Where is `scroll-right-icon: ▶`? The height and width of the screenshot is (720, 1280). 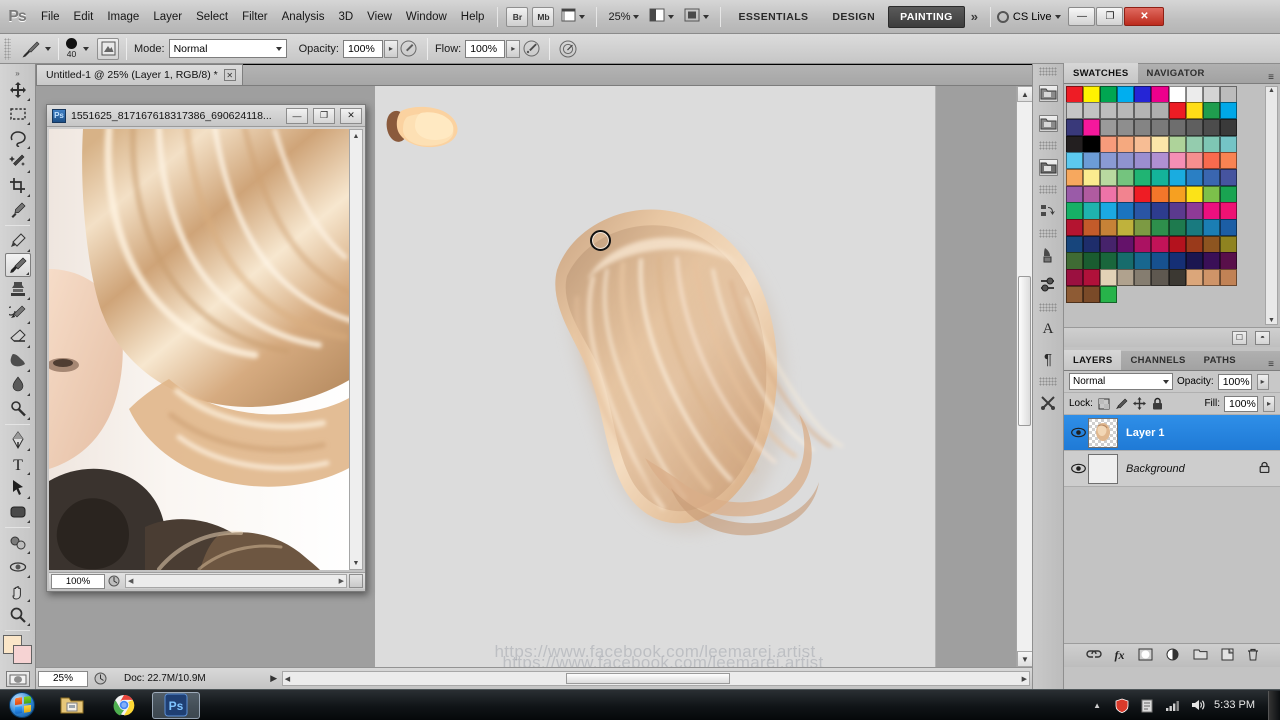 scroll-right-icon: ▶ is located at coordinates (1025, 679).